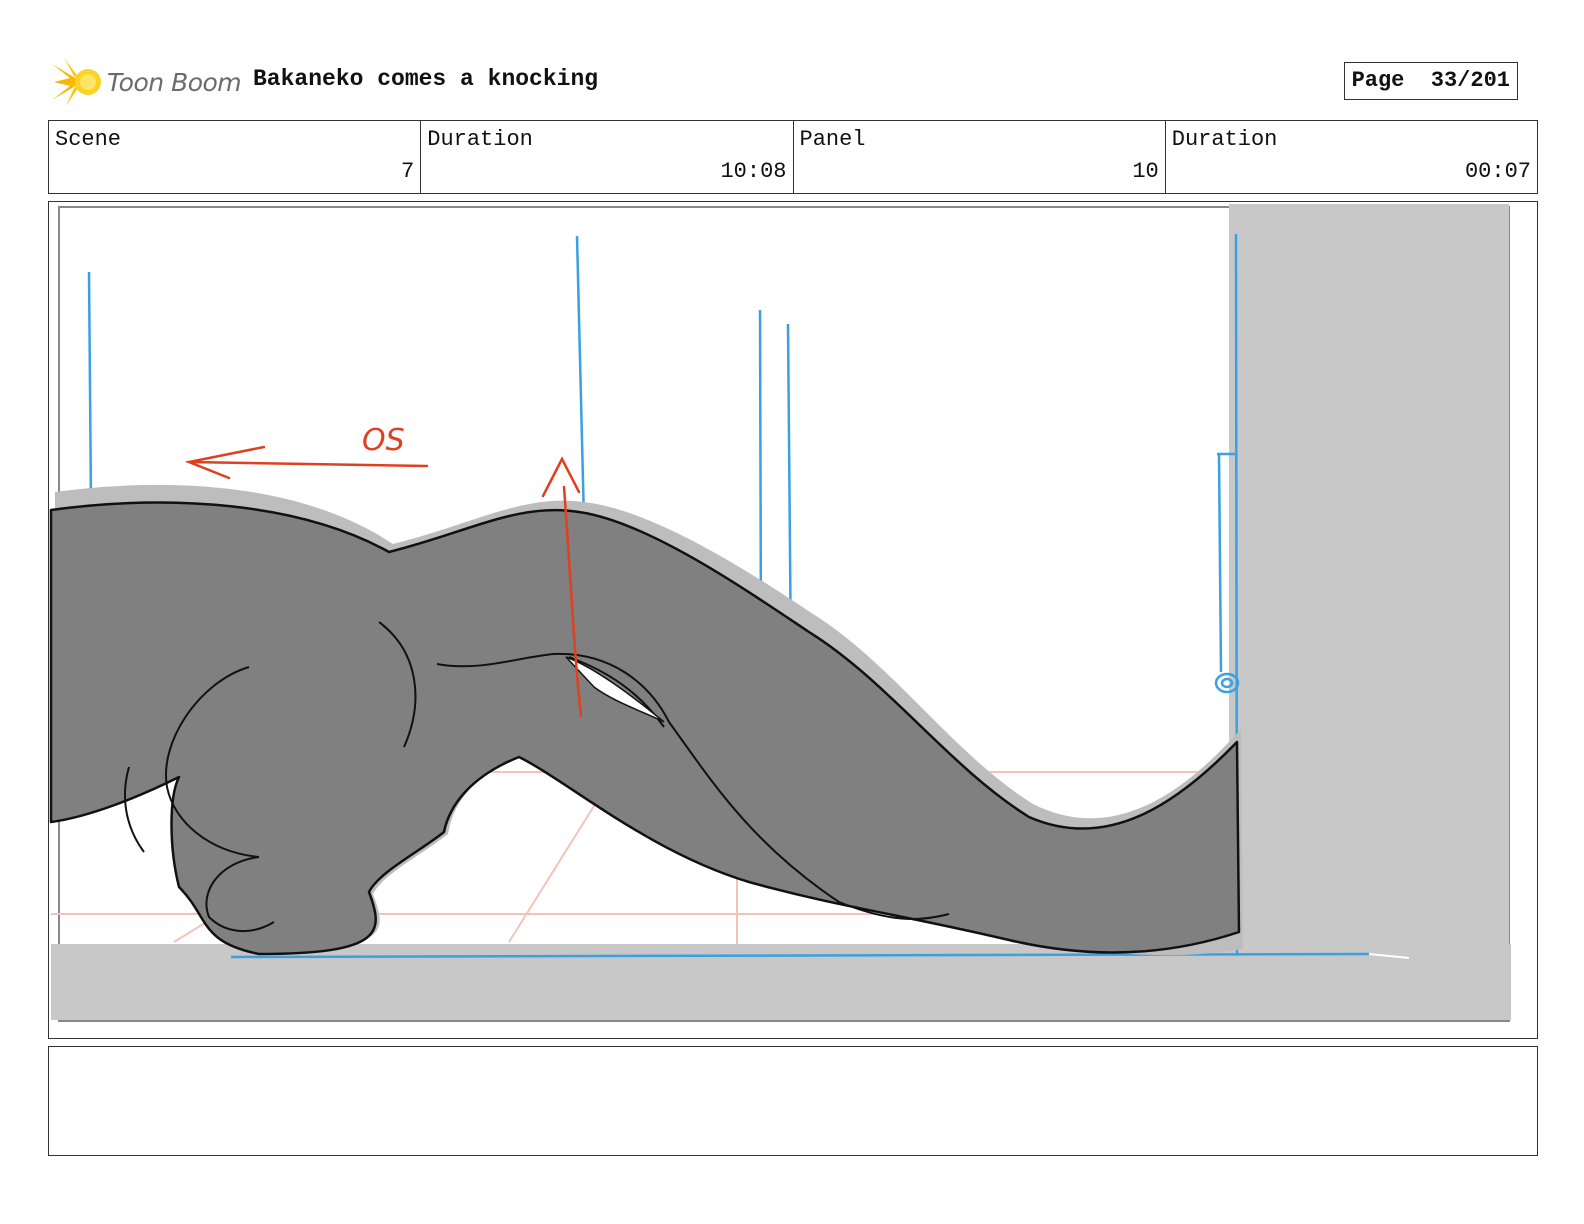  Describe the element at coordinates (1470, 80) in the screenshot. I see `page-number: 33/201` at that location.